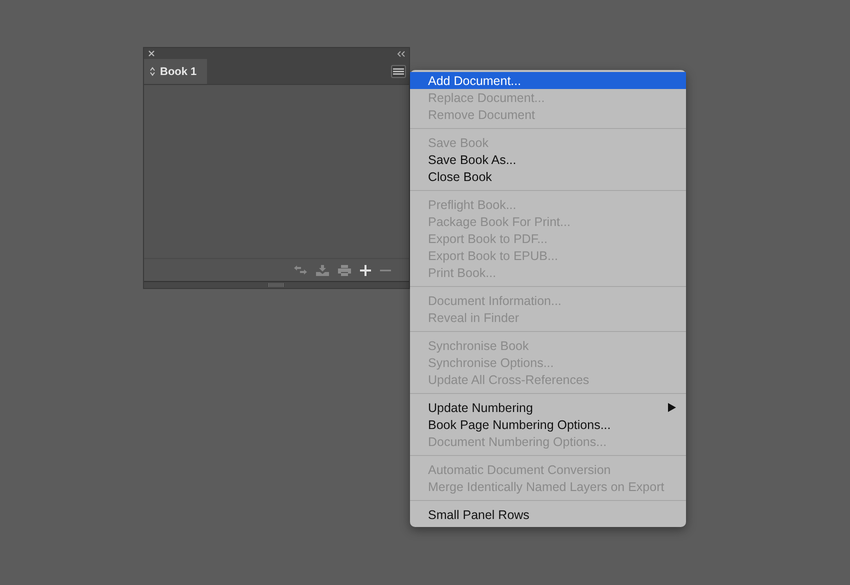 This screenshot has height=585, width=850. Describe the element at coordinates (548, 176) in the screenshot. I see `menu-item: Close Book` at that location.